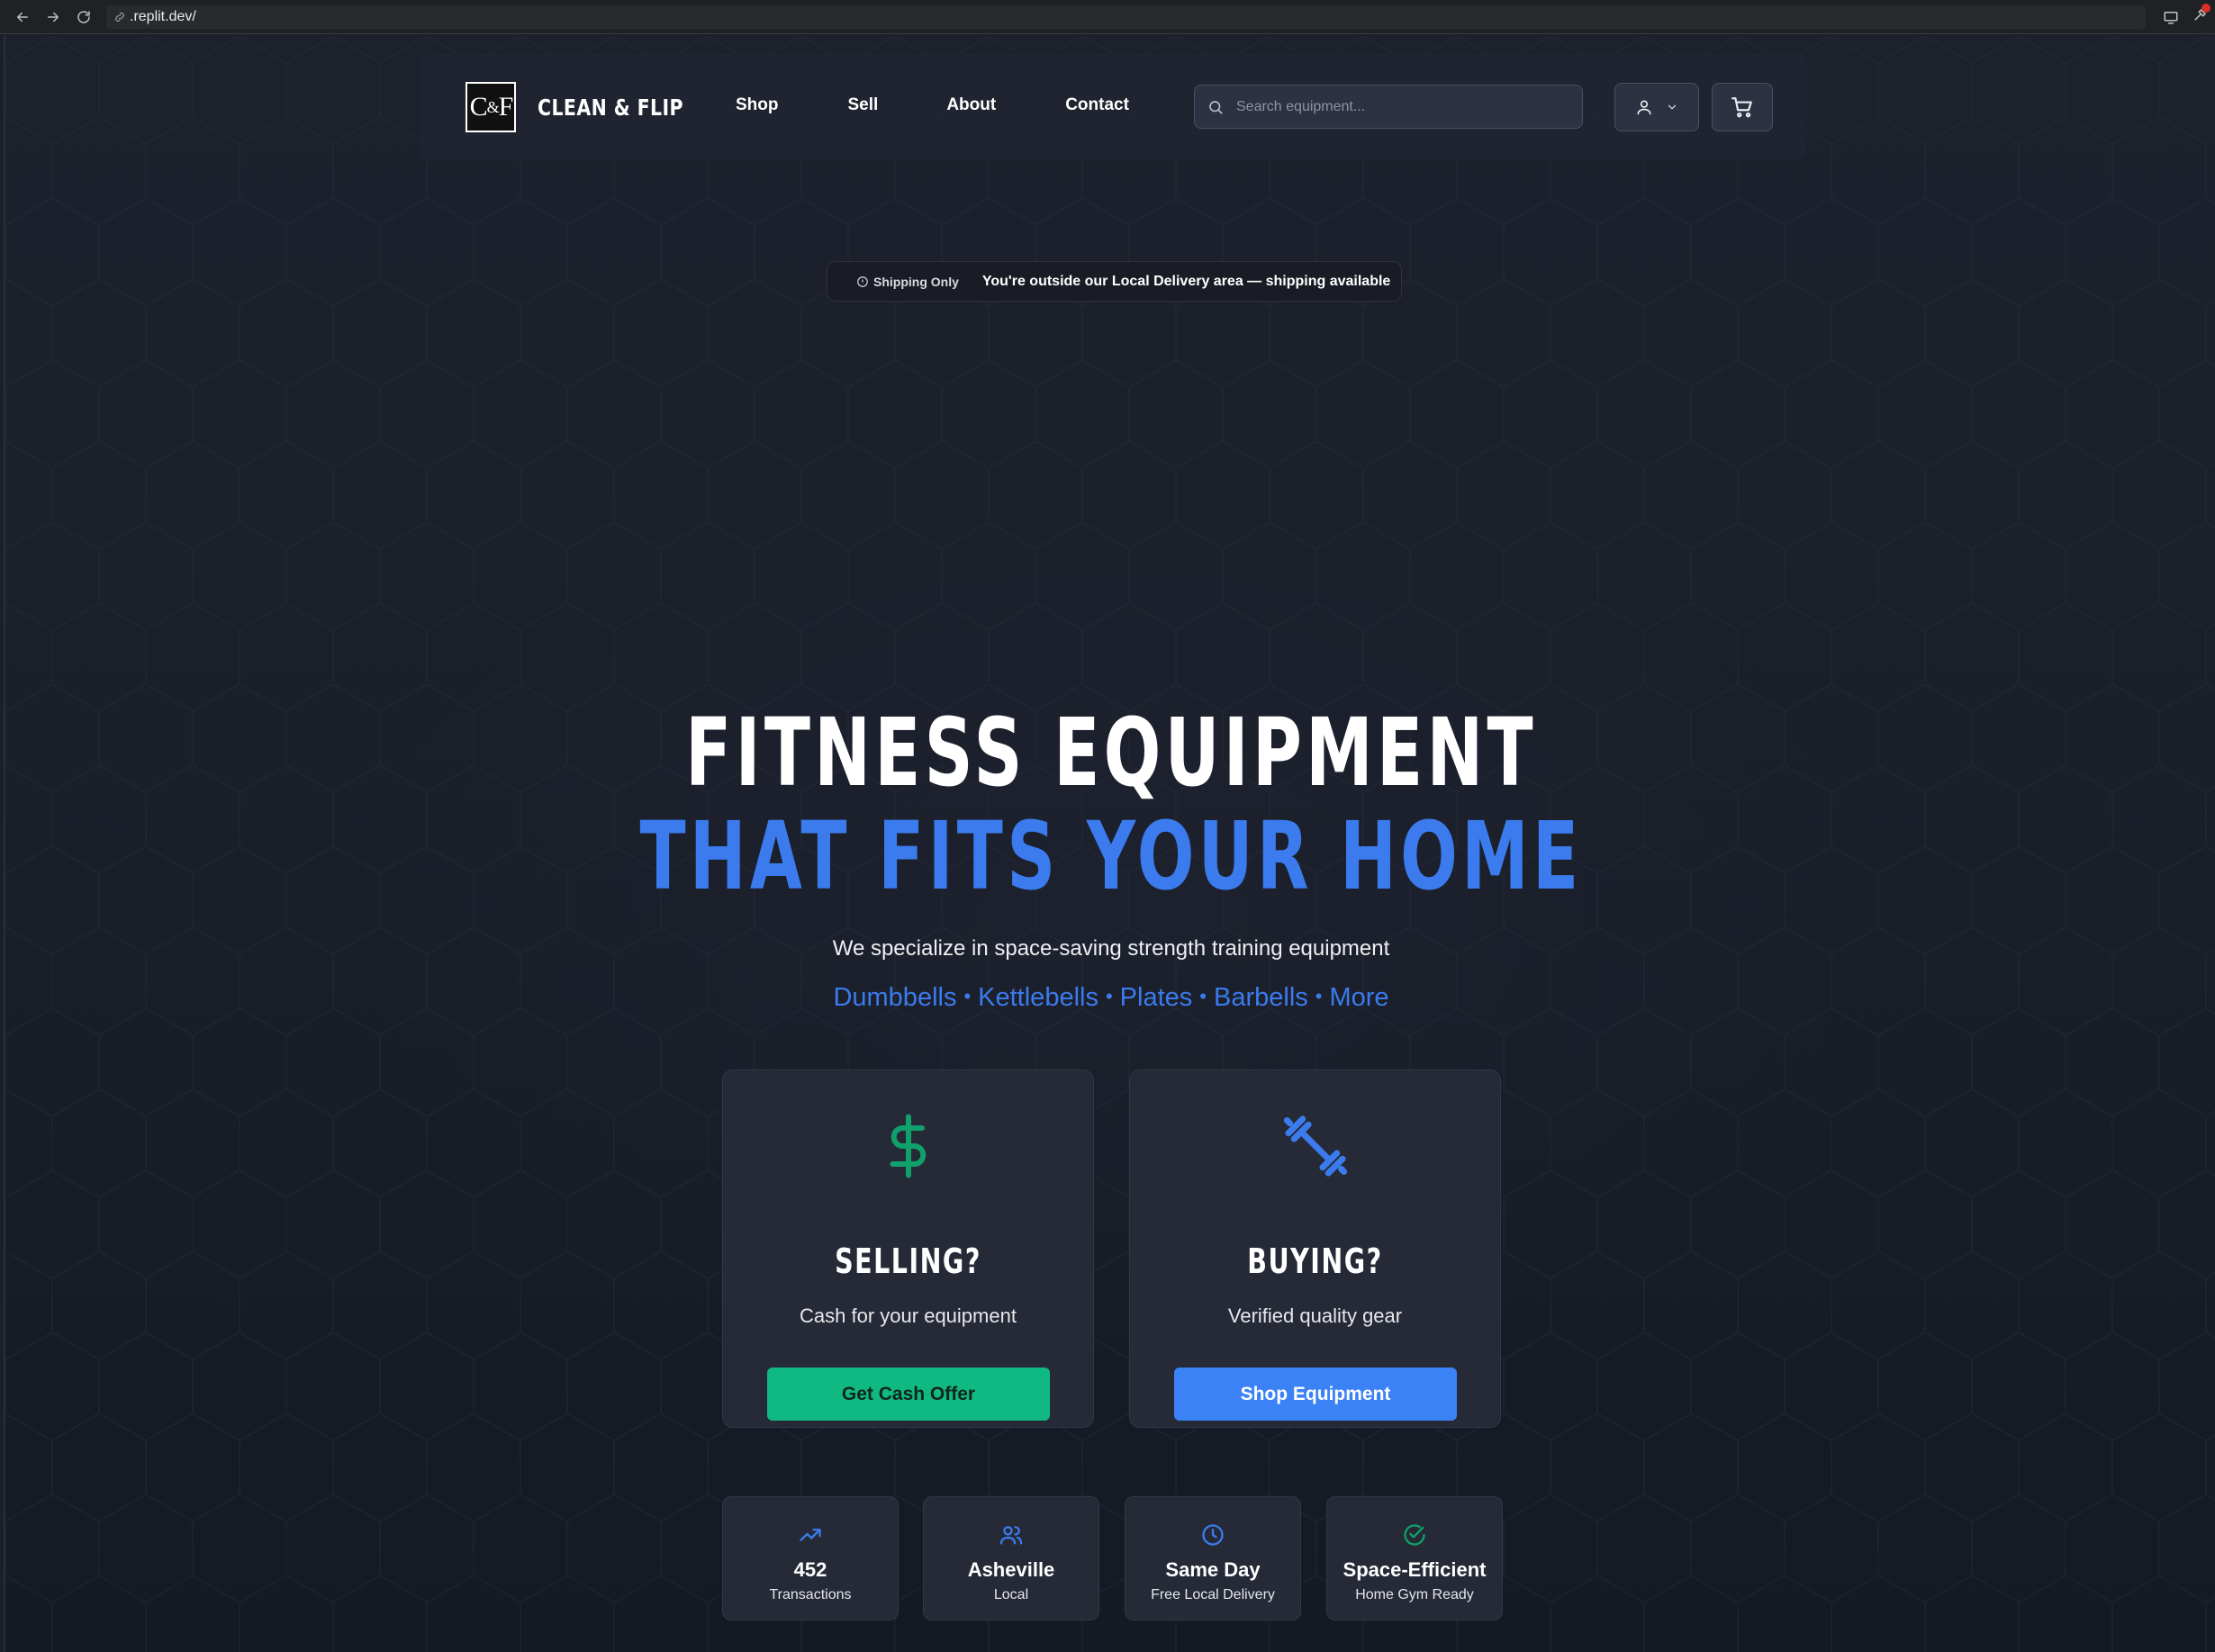 The height and width of the screenshot is (1652, 2215). What do you see at coordinates (1359, 997) in the screenshot?
I see `category-more: More` at bounding box center [1359, 997].